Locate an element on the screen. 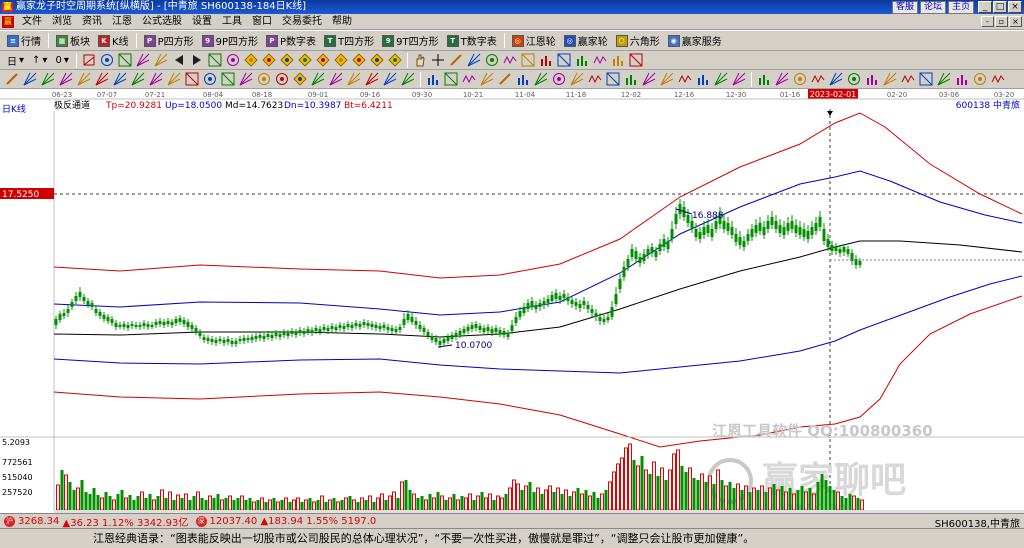 The width and height of the screenshot is (1024, 548). toolbar-button-5: P P数字表 is located at coordinates (291, 40).